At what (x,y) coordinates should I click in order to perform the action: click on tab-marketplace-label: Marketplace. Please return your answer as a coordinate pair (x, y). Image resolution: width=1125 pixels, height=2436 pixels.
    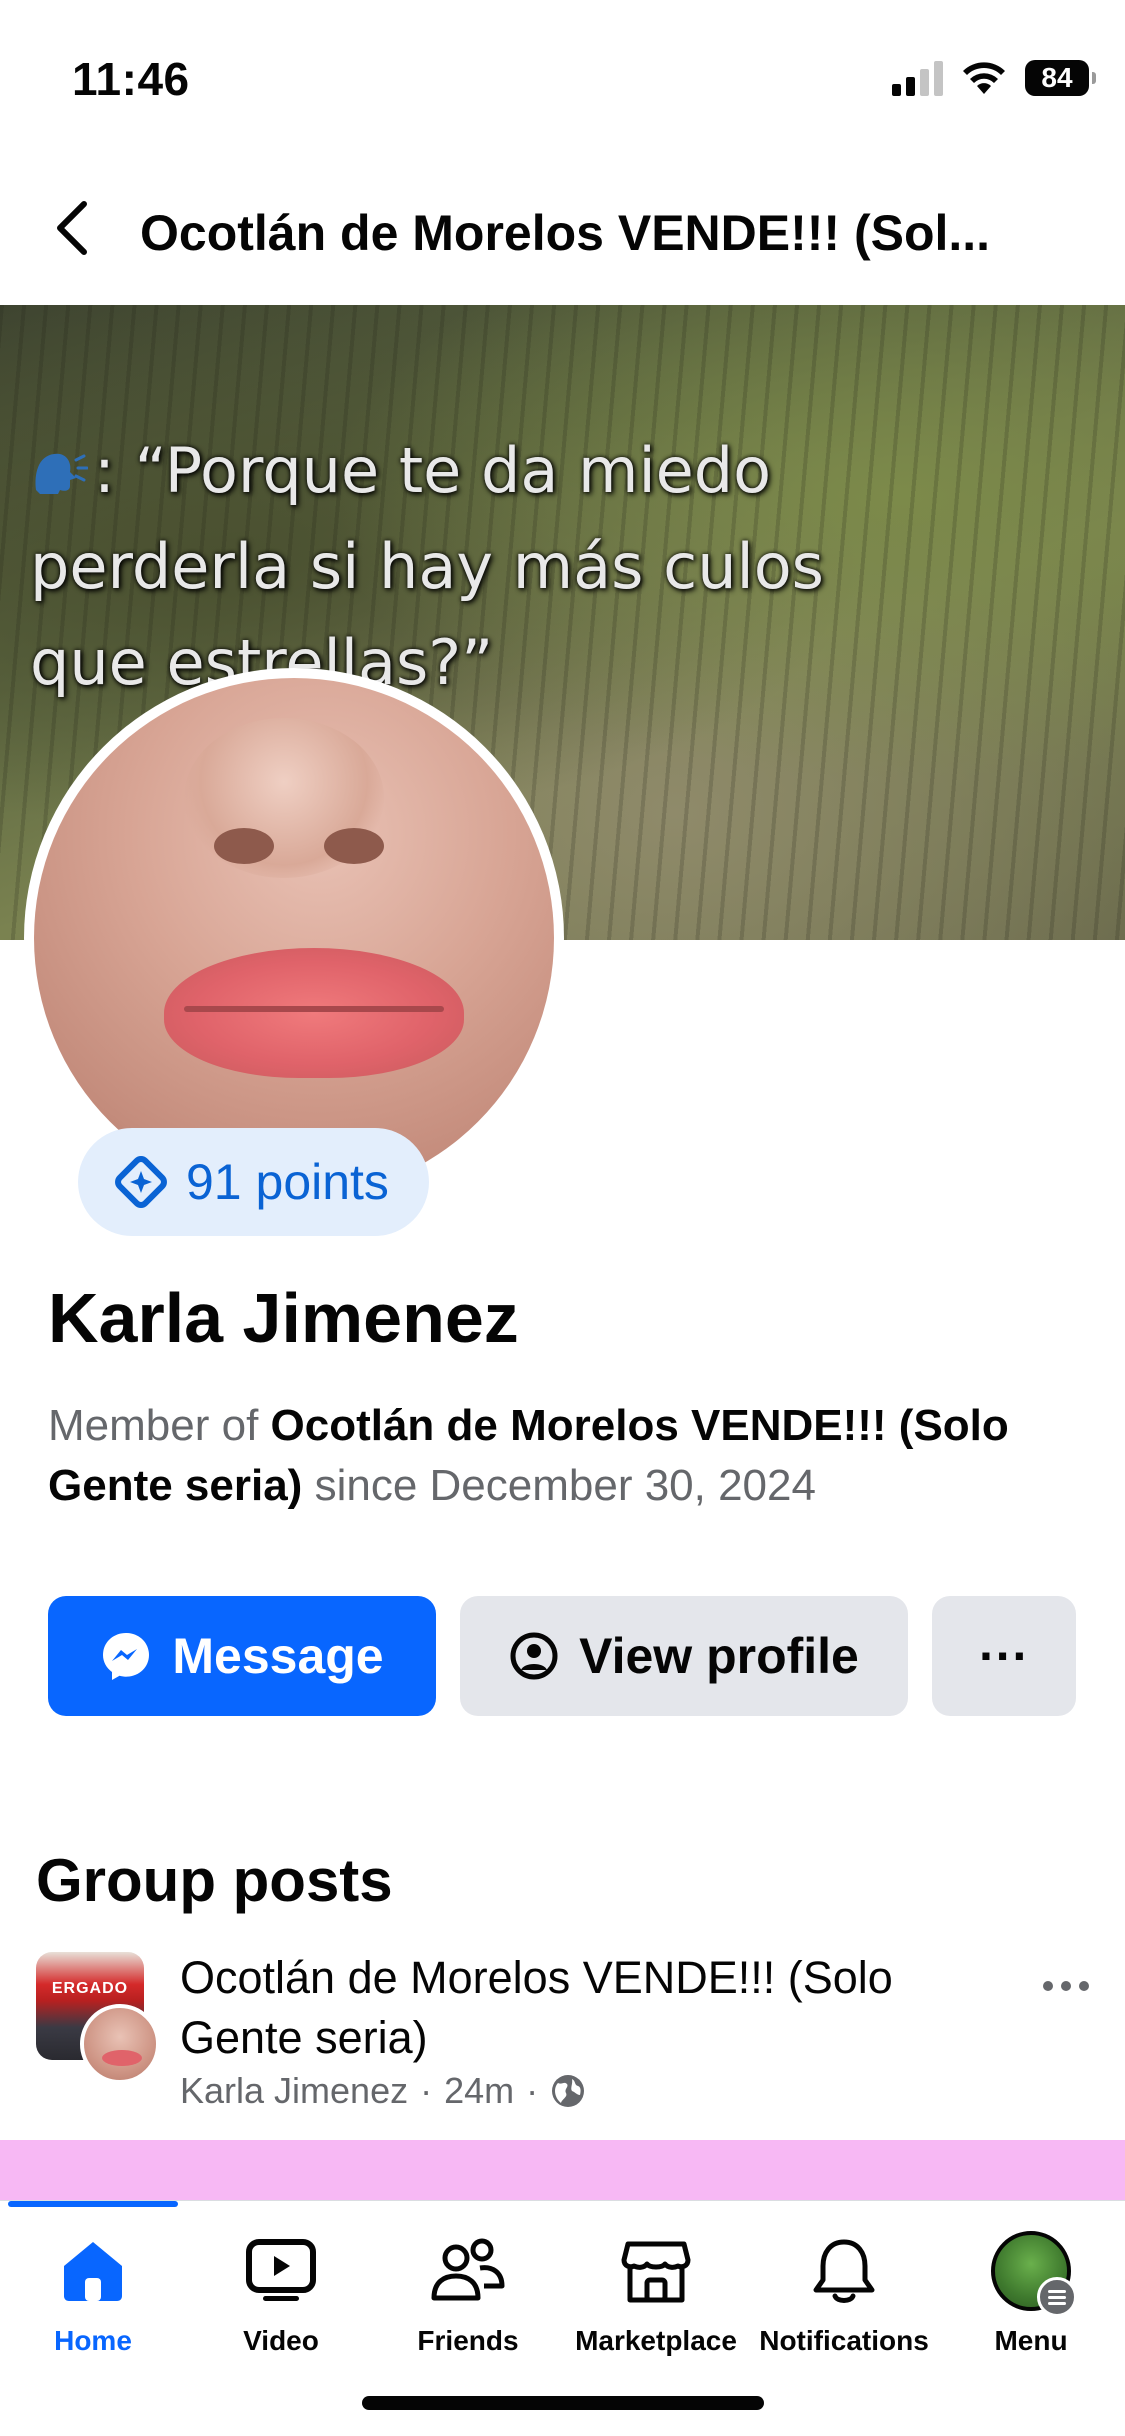
    Looking at the image, I should click on (656, 2340).